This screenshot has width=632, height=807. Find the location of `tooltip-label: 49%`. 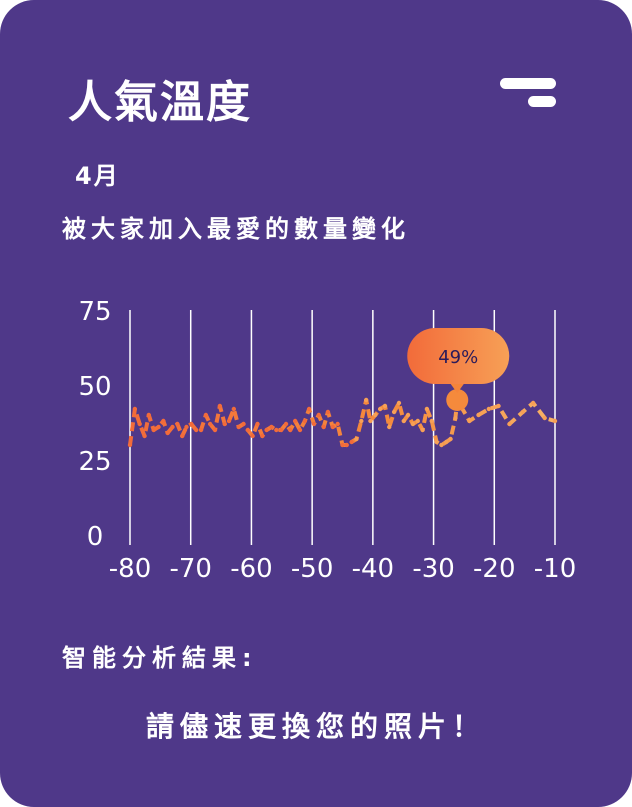

tooltip-label: 49% is located at coordinates (458, 357).